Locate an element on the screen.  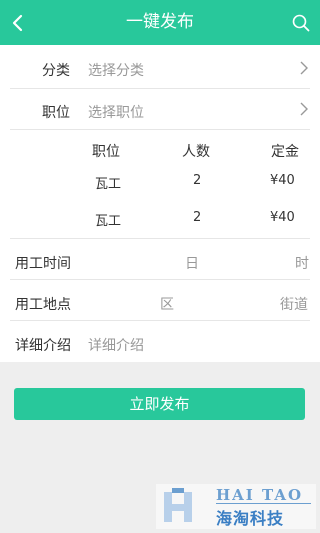
work-day-field: 日 is located at coordinates (192, 263).